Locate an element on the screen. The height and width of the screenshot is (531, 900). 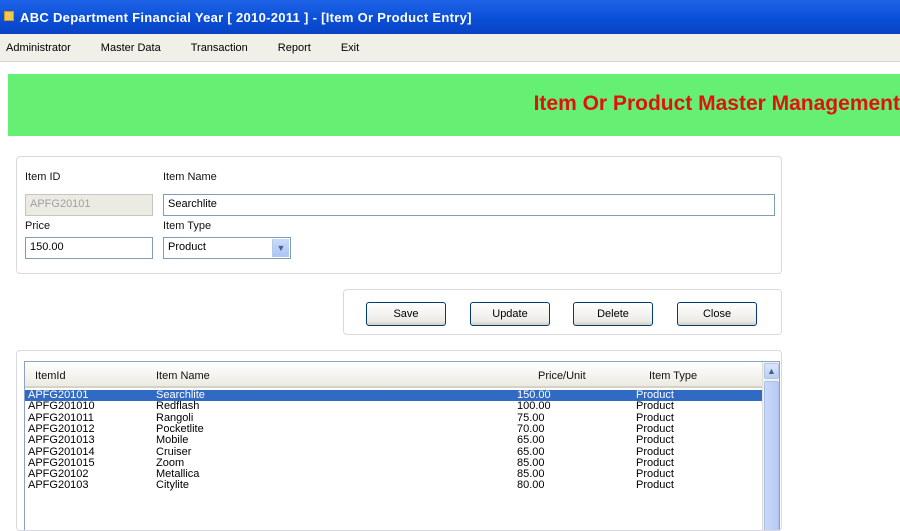
table-cell: 100.00 is located at coordinates (534, 406).